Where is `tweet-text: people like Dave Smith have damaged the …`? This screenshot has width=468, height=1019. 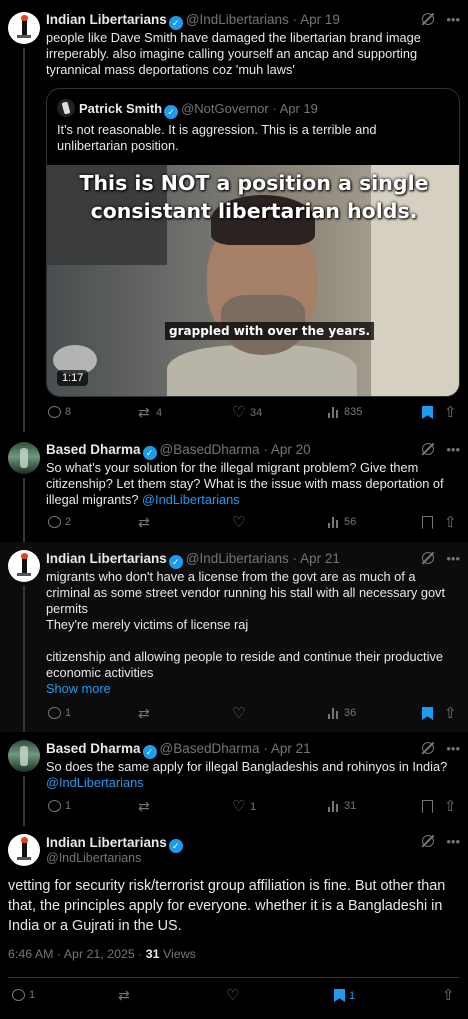 tweet-text: people like Dave Smith have damaged the … is located at coordinates (233, 53).